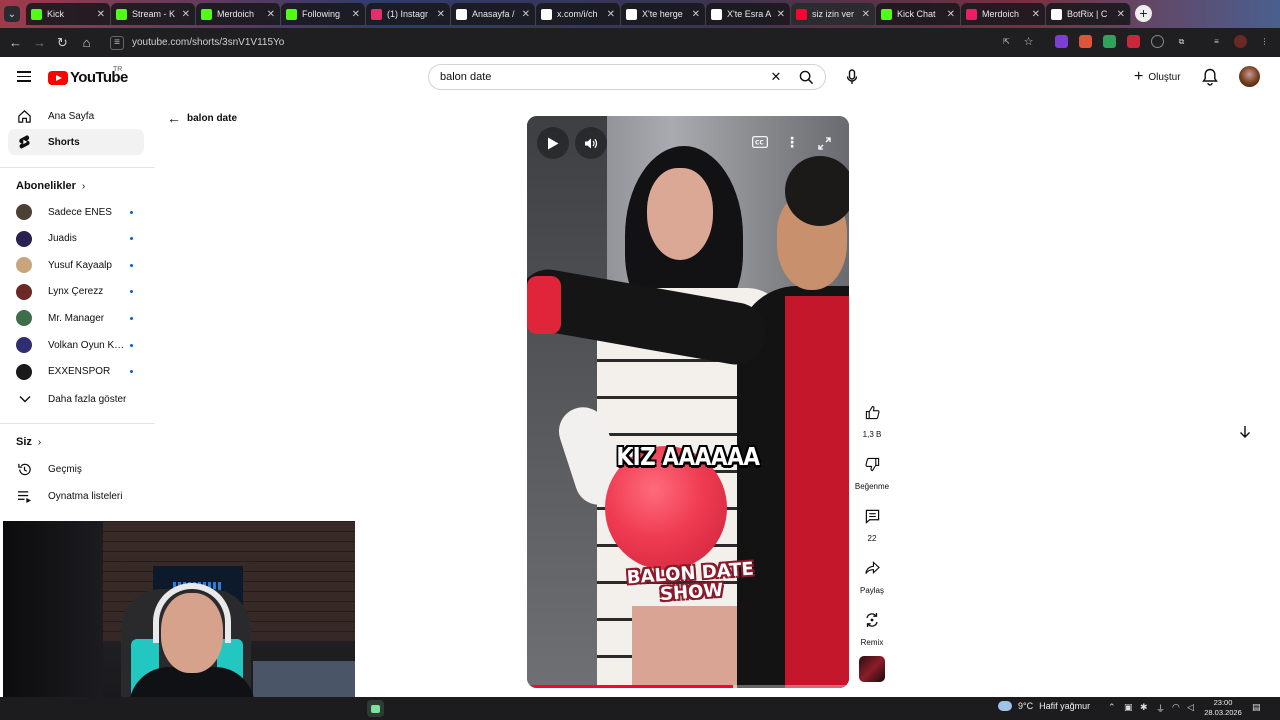  Describe the element at coordinates (28, 442) in the screenshot. I see `you-heading: Siz ›` at that location.